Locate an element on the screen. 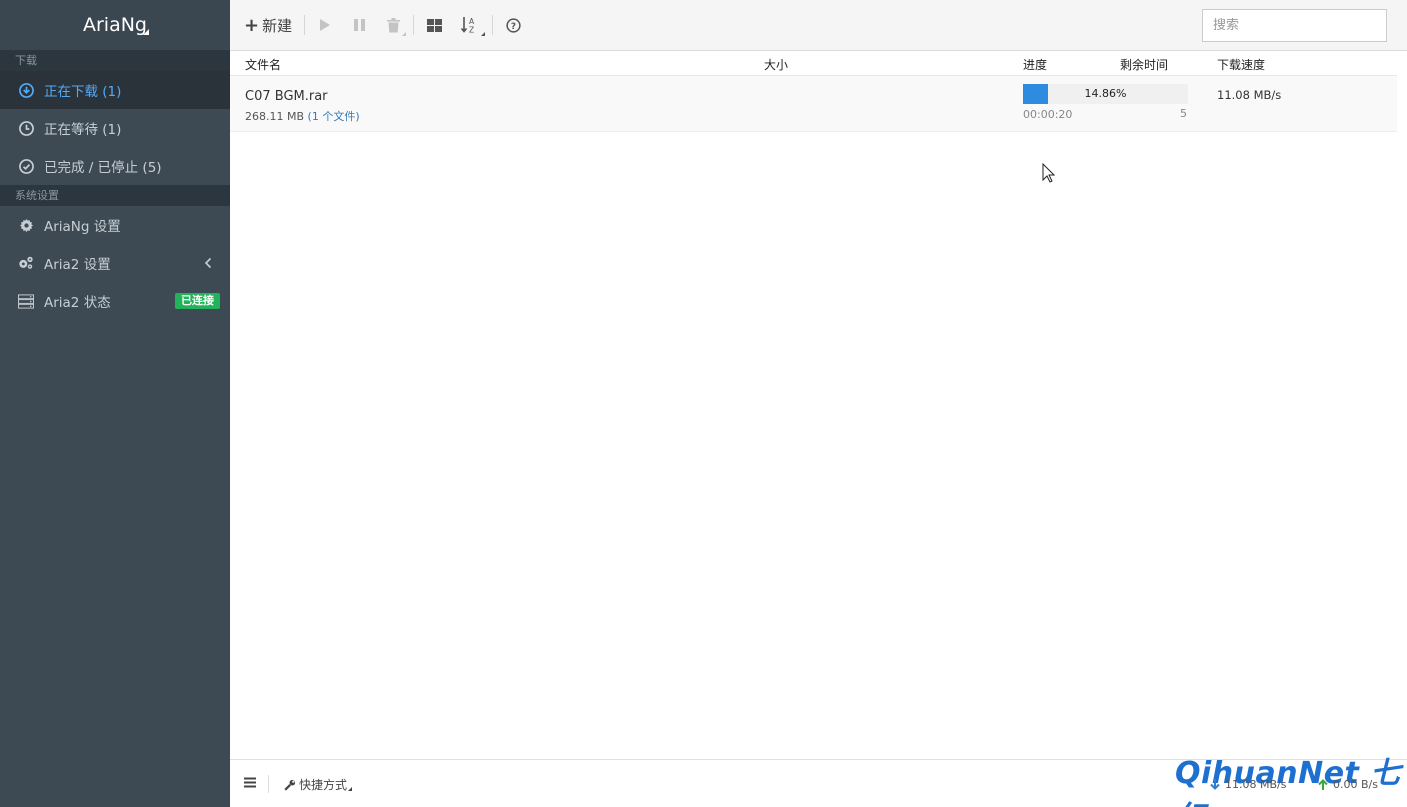  delete-button is located at coordinates (396, 25).